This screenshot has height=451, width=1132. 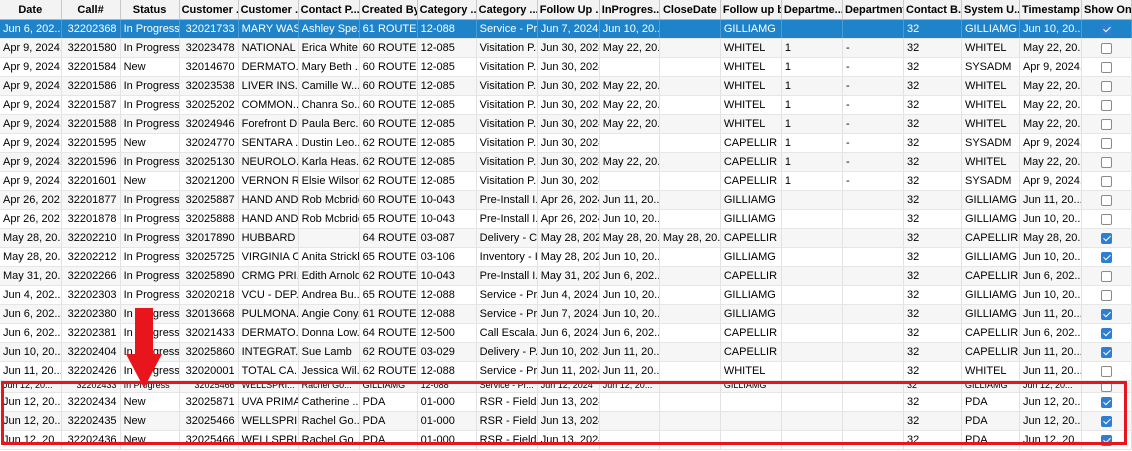 I want to click on column-header: Status, so click(x=150, y=10).